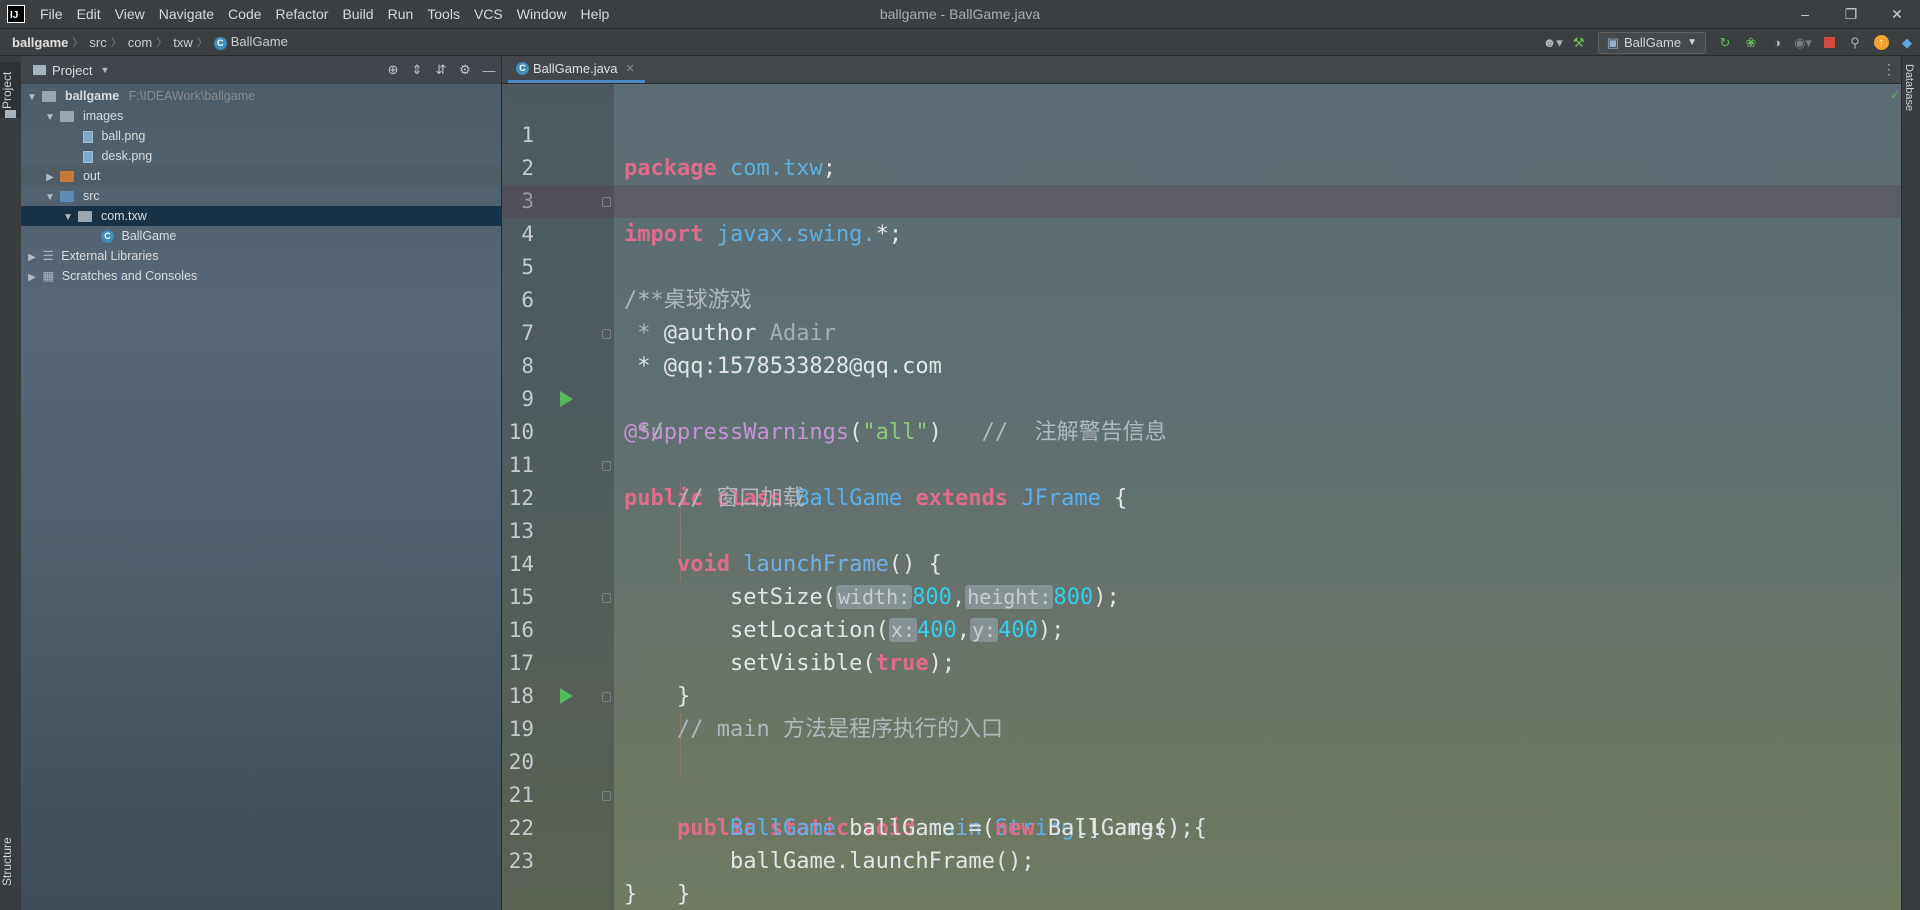 The height and width of the screenshot is (910, 1920). What do you see at coordinates (261, 176) in the screenshot?
I see `tree-item-out: ▶ out` at bounding box center [261, 176].